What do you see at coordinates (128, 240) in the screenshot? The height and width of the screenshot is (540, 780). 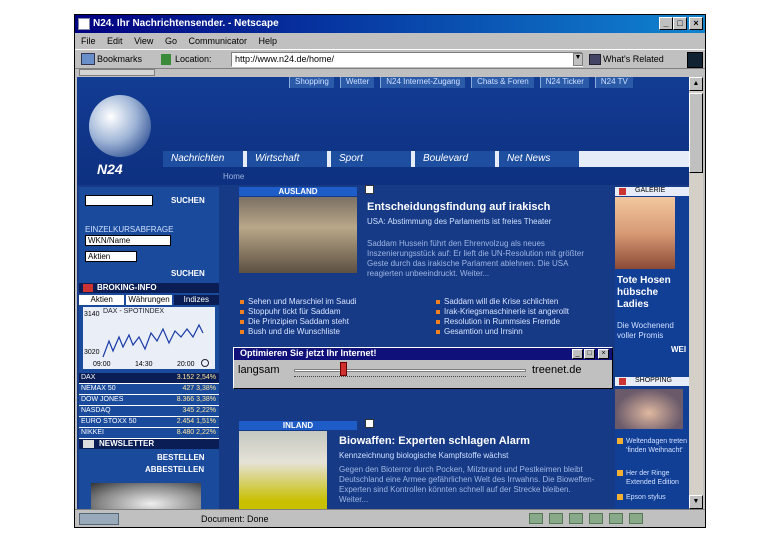 I see `stock-query-input: WKN/Name` at bounding box center [128, 240].